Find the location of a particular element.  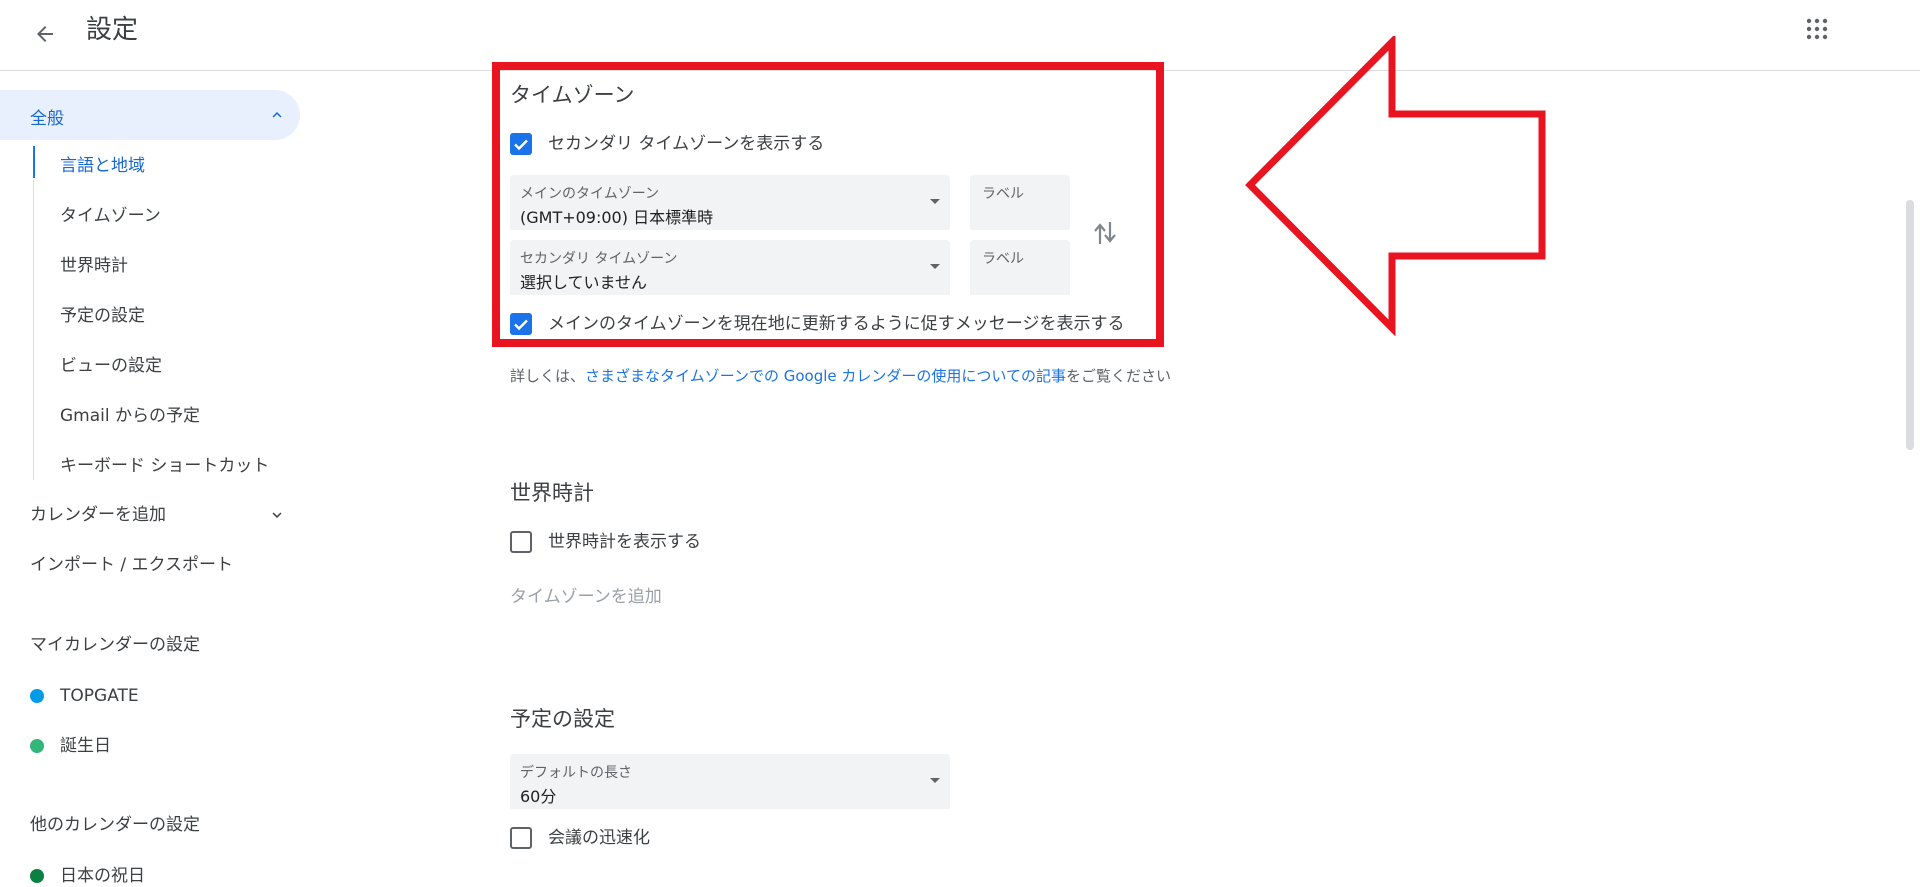

add-timezone-button: タイムゾーンを追加 is located at coordinates (586, 594).